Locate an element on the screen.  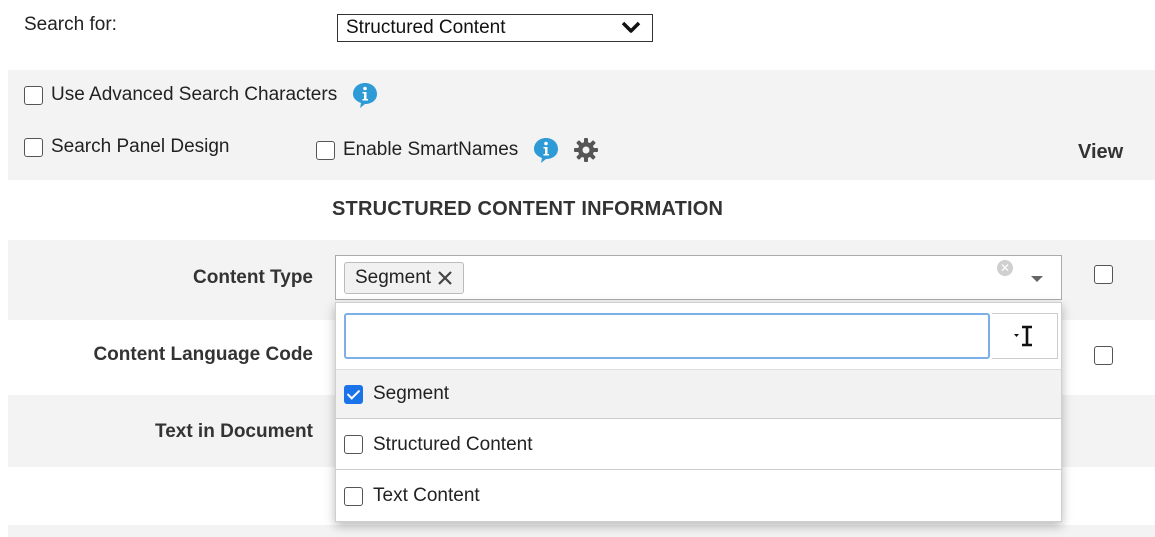
advanced-chars-option: Use Advanced Search Characters is located at coordinates (201, 95).